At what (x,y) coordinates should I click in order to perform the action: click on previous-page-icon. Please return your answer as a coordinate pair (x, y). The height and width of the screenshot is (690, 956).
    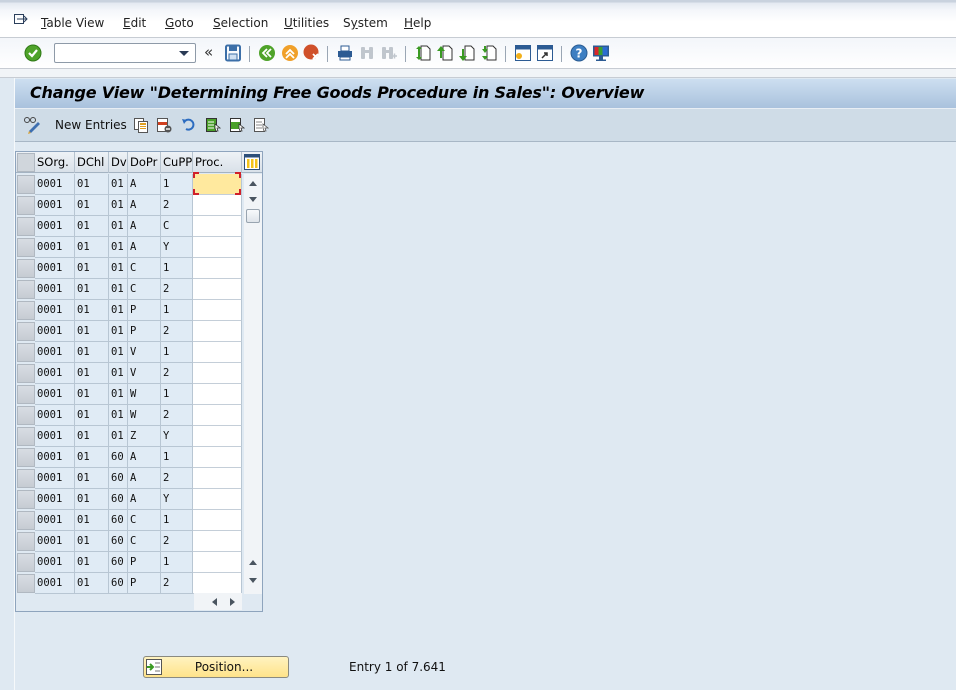
    Looking at the image, I should click on (445, 53).